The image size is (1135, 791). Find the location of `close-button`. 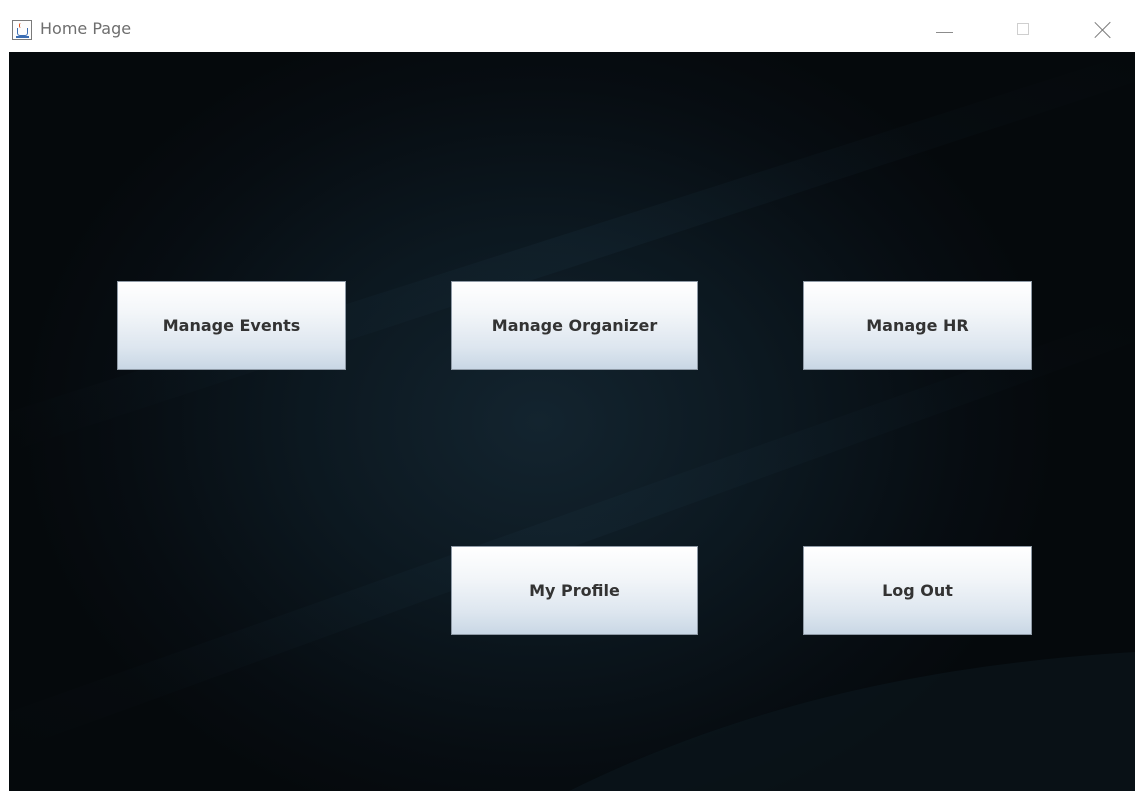

close-button is located at coordinates (1104, 30).